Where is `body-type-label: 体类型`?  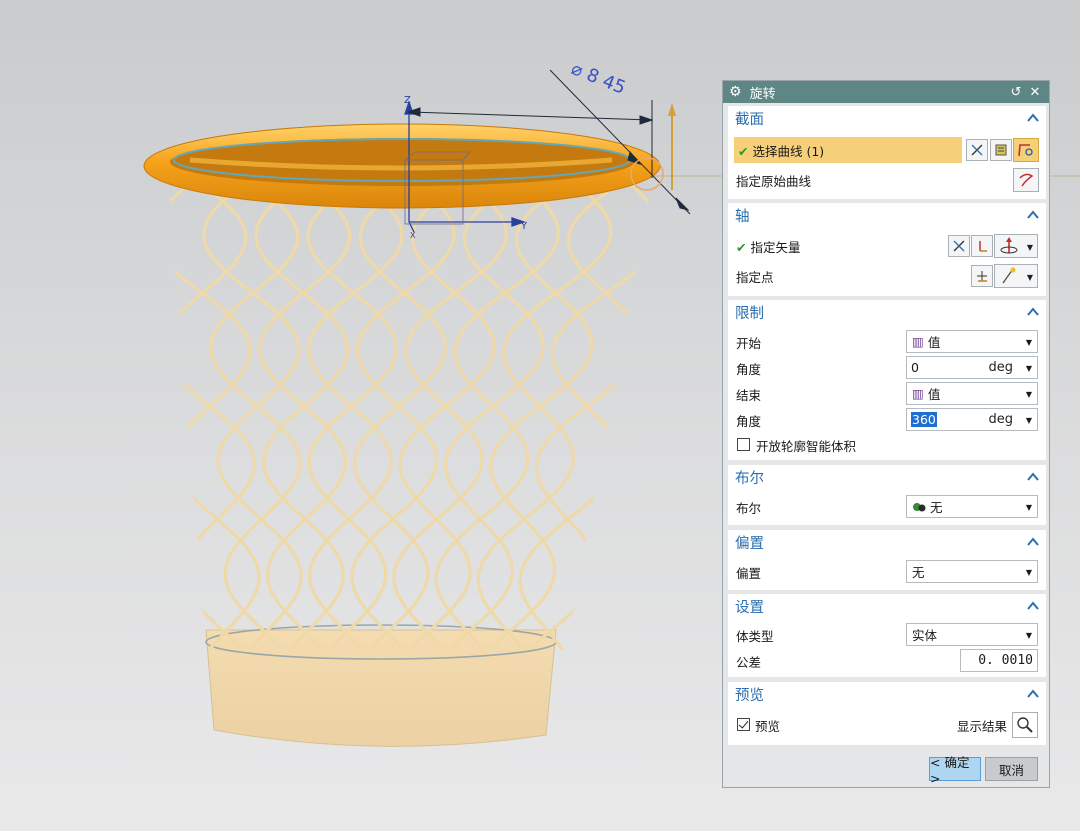
body-type-label: 体类型 is located at coordinates (755, 636).